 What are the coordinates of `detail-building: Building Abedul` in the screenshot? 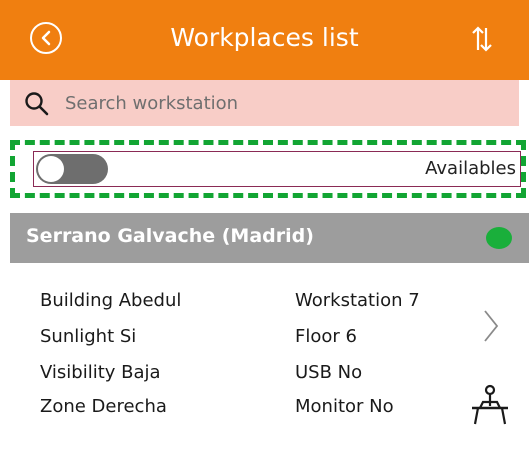 It's located at (111, 300).